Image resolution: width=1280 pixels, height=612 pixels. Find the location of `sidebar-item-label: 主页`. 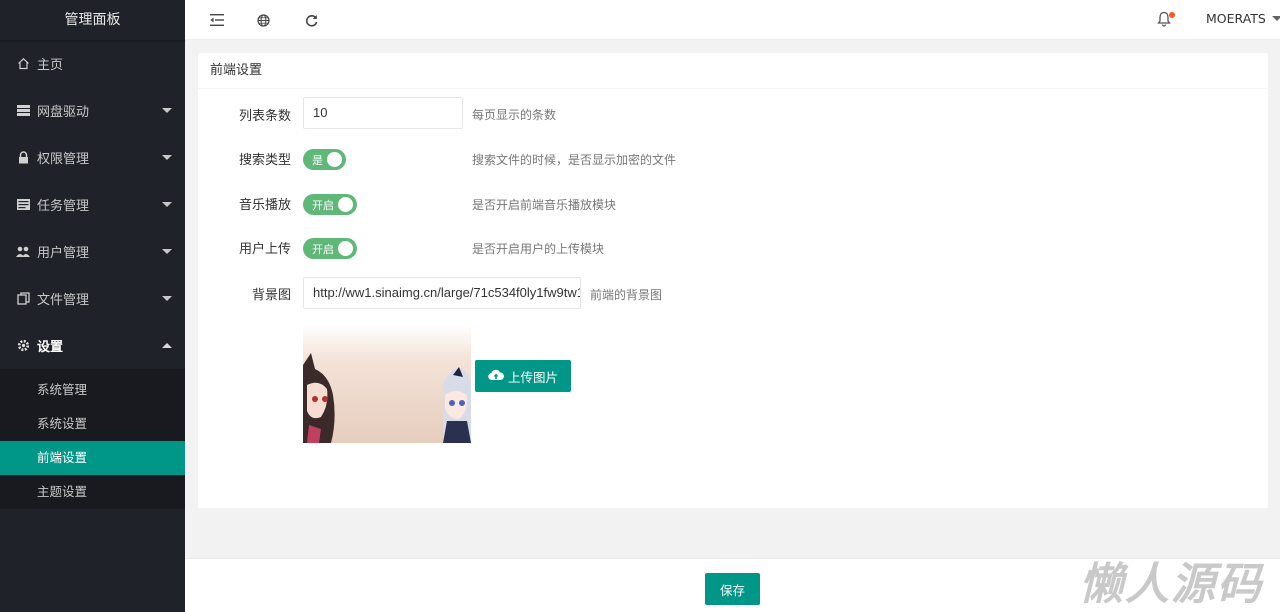

sidebar-item-label: 主页 is located at coordinates (50, 65).